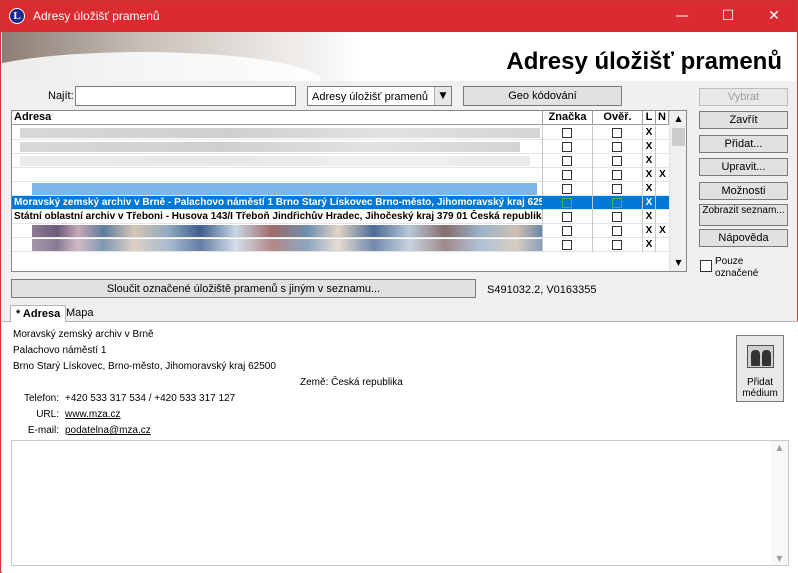 The height and width of the screenshot is (573, 798). Describe the element at coordinates (760, 356) in the screenshot. I see `people-photo-icon` at that location.